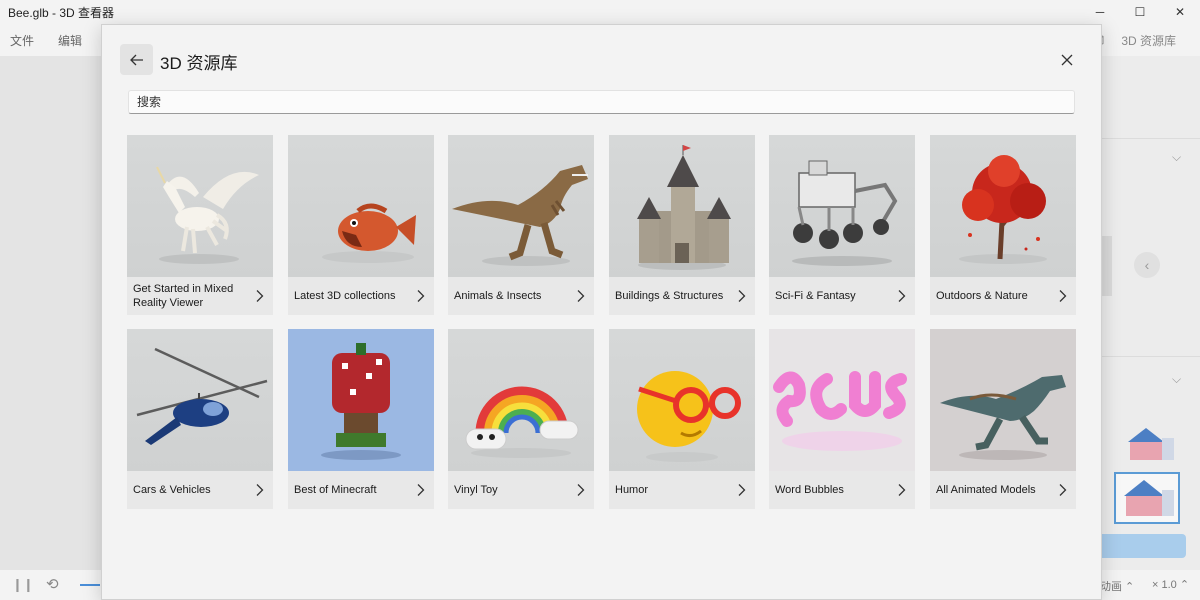 The width and height of the screenshot is (1200, 600). I want to click on category-caption: Buildings & Structures, so click(682, 296).